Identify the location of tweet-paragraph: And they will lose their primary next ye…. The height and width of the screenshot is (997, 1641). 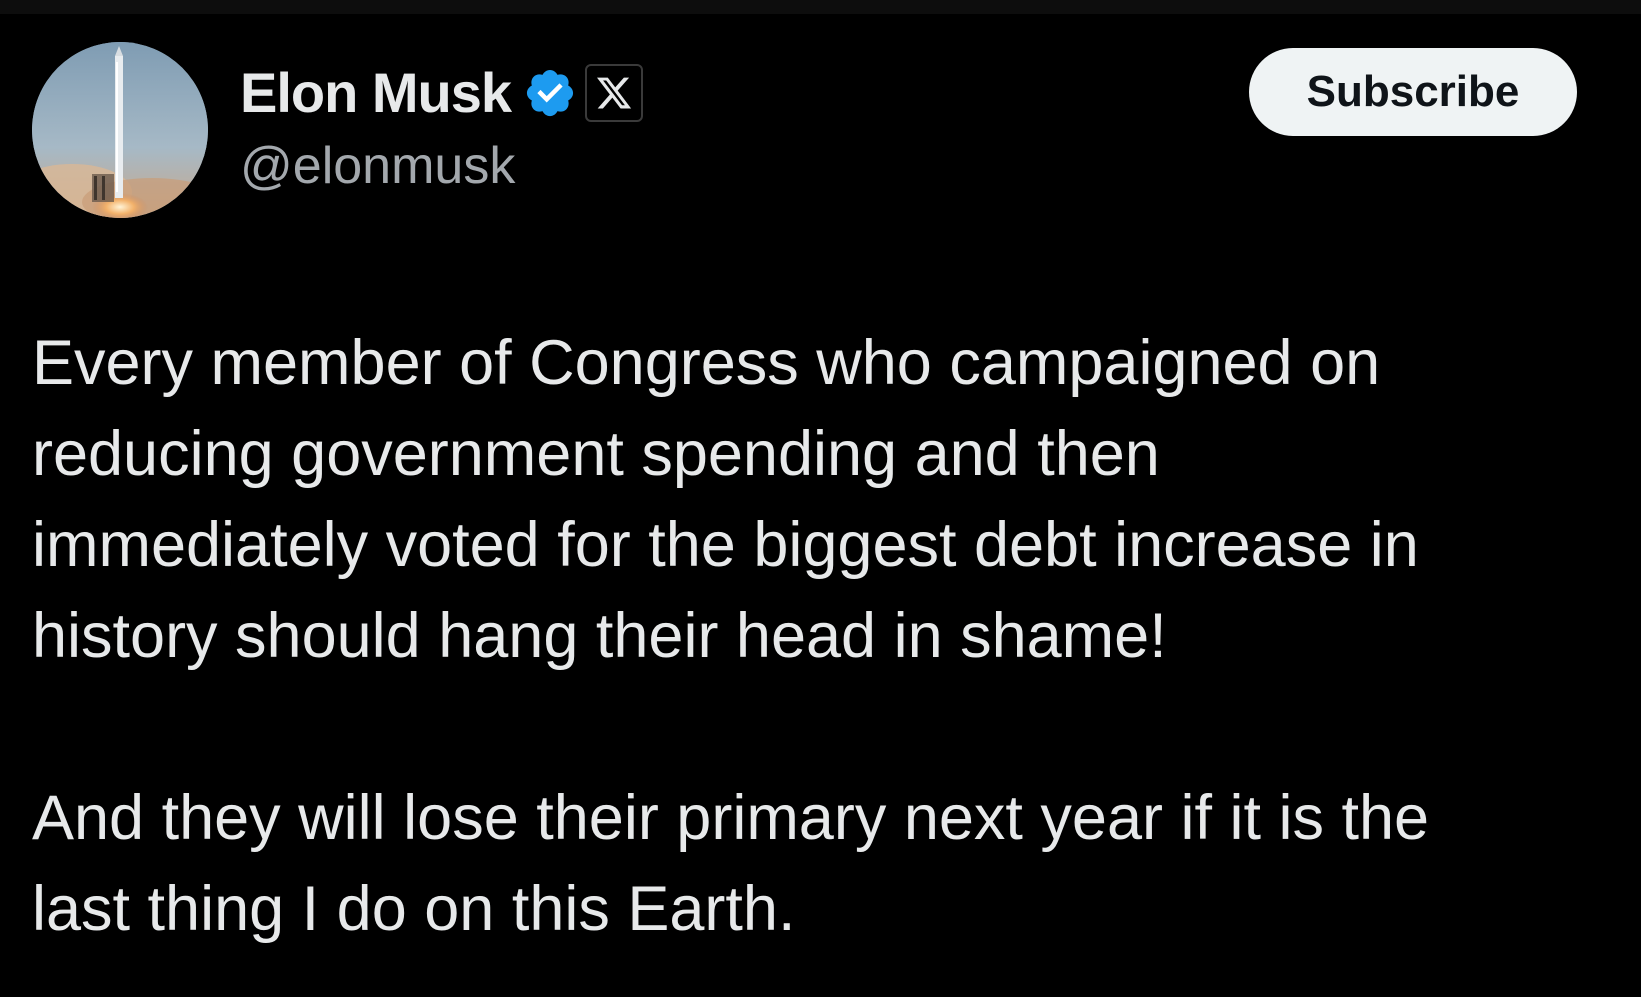
(731, 863).